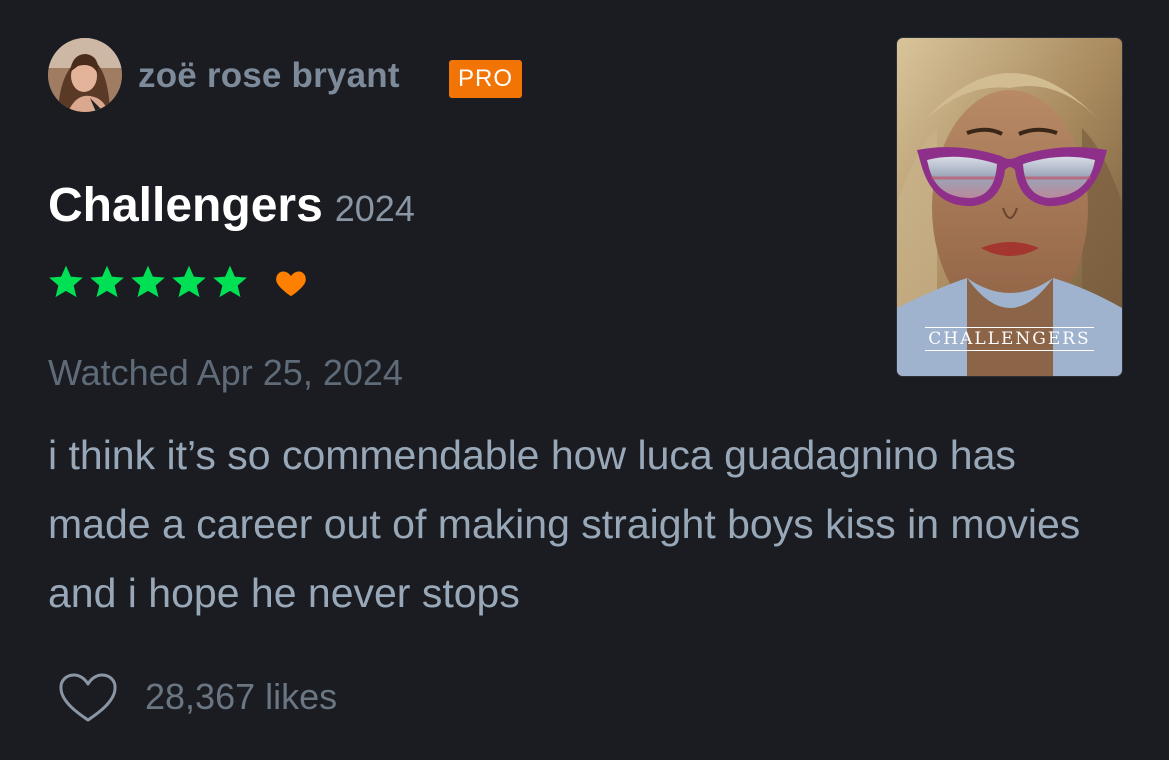  I want to click on user-avatar, so click(85, 75).